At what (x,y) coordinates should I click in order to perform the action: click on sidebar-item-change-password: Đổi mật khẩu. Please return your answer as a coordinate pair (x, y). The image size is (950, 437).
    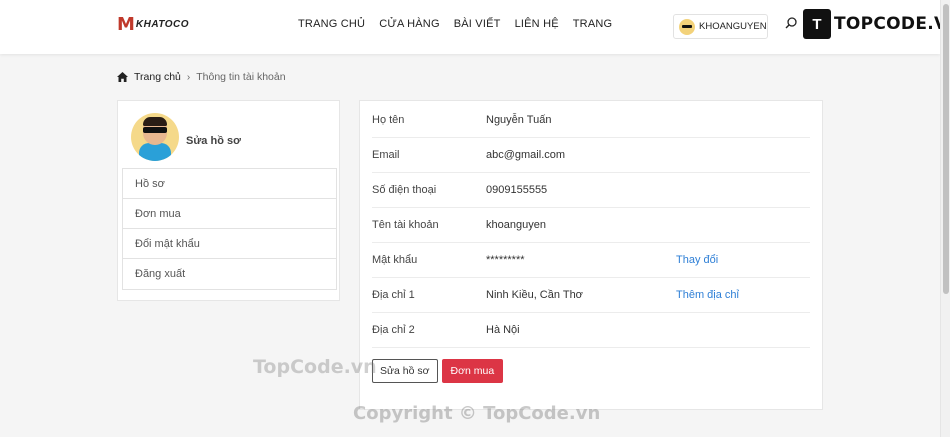
    Looking at the image, I should click on (229, 244).